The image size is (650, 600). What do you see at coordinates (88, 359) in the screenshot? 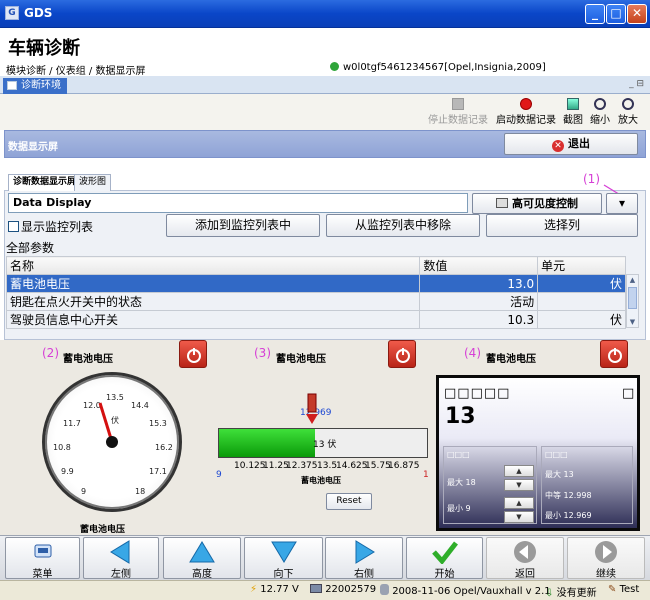
I see `gauge1-title: 蓄电池电压` at bounding box center [88, 359].